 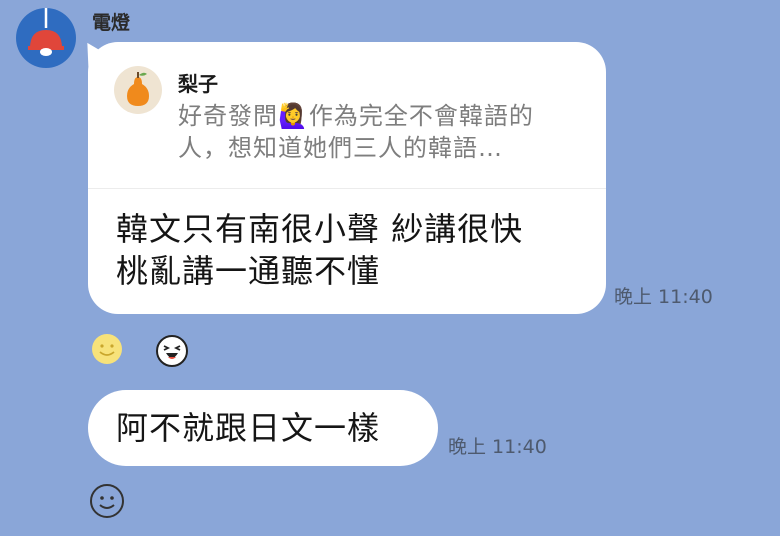 I want to click on message-text-line: 韓文只有南很小聲 紗講很快, so click(x=320, y=229).